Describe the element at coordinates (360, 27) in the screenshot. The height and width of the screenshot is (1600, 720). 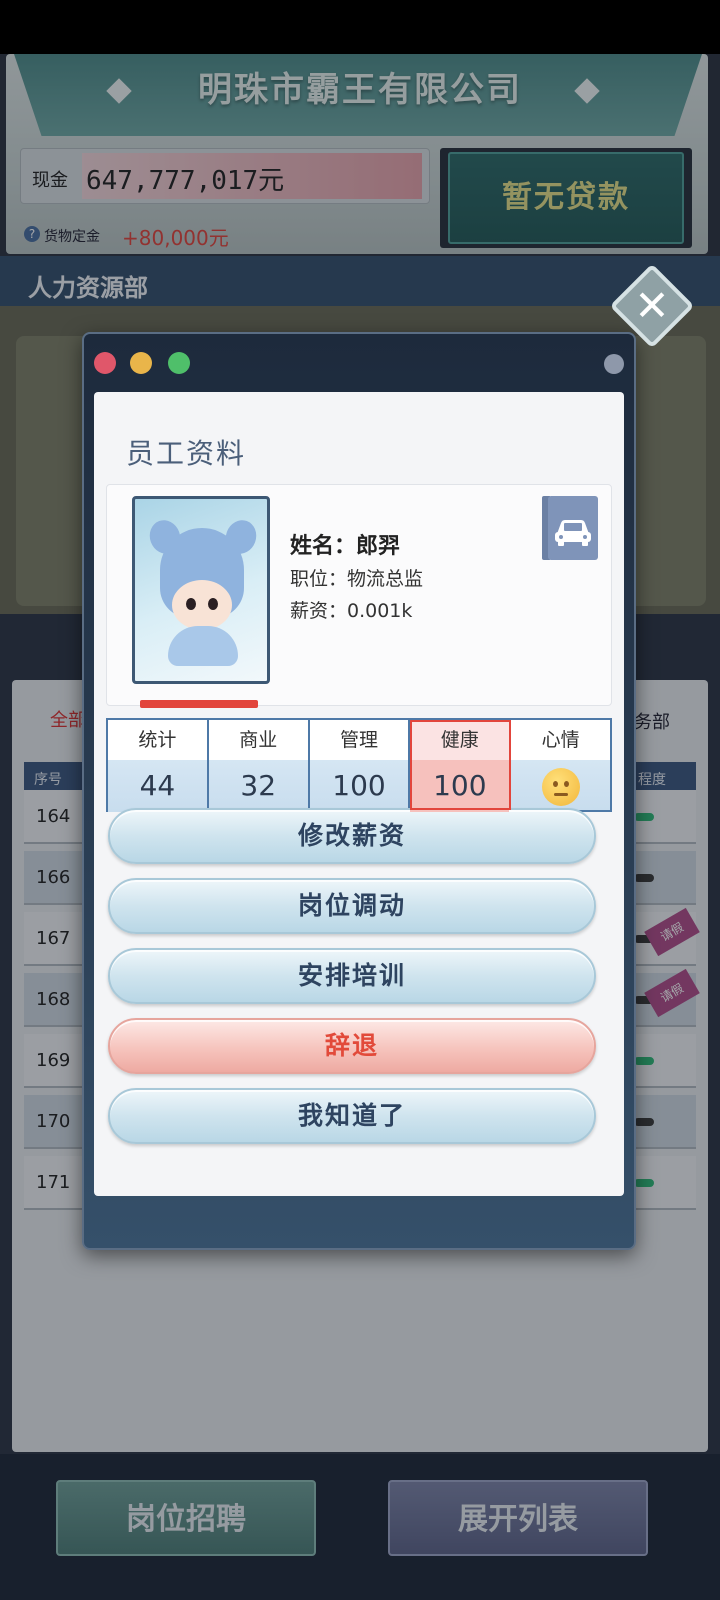
I see `status-bar` at that location.